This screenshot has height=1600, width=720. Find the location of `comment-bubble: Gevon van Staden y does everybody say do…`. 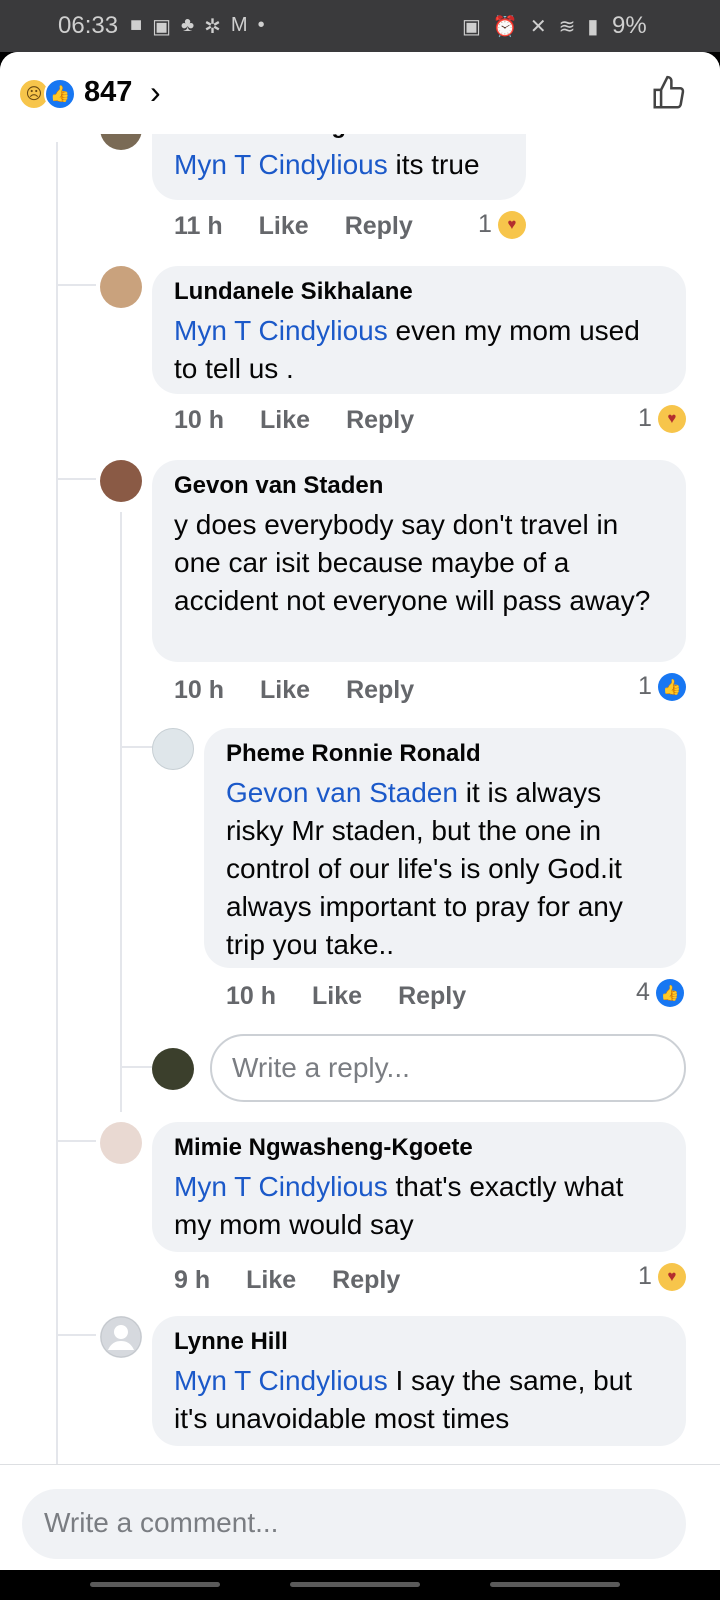

comment-bubble: Gevon van Staden y does everybody say do… is located at coordinates (419, 561).